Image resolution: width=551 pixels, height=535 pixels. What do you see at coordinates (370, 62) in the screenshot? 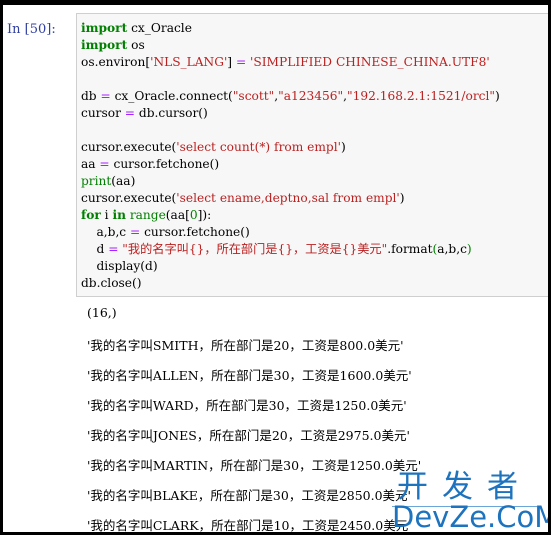
I see `code-token: 'SIMPLIFIED CHINESE_CHINA.UTF8'` at bounding box center [370, 62].